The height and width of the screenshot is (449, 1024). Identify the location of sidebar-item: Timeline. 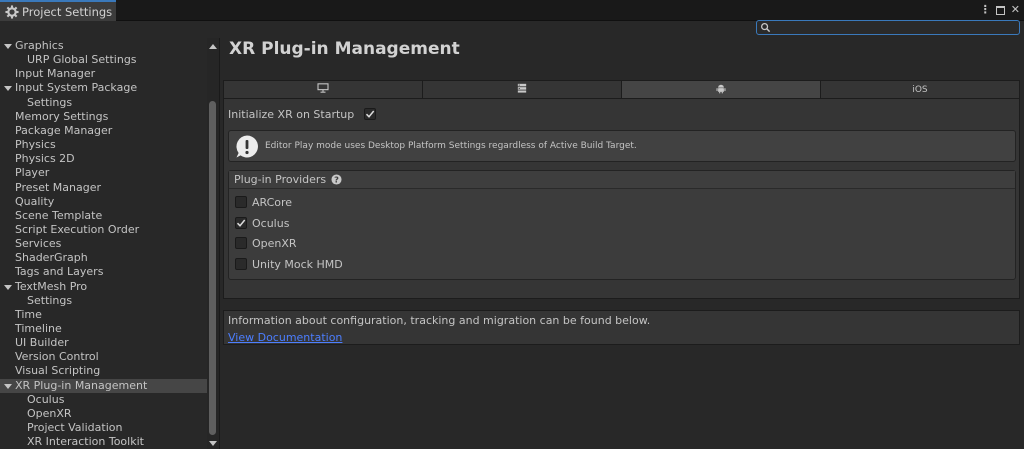
(103, 329).